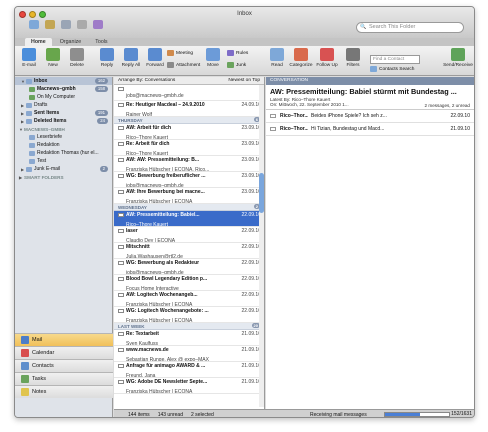 Image resolution: width=488 pixels, height=432 pixels. Describe the element at coordinates (64, 352) in the screenshot. I see `nav-calendar: Calendar` at that location.